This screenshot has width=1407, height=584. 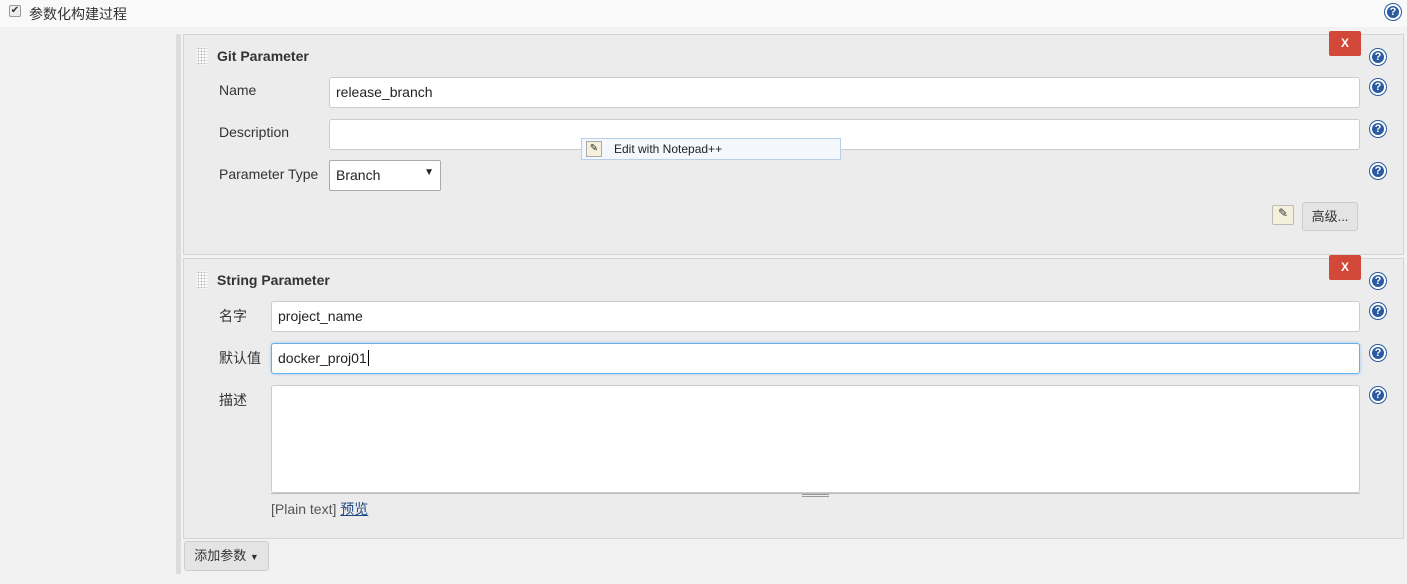 I want to click on resize-grip-icon, so click(x=815, y=495).